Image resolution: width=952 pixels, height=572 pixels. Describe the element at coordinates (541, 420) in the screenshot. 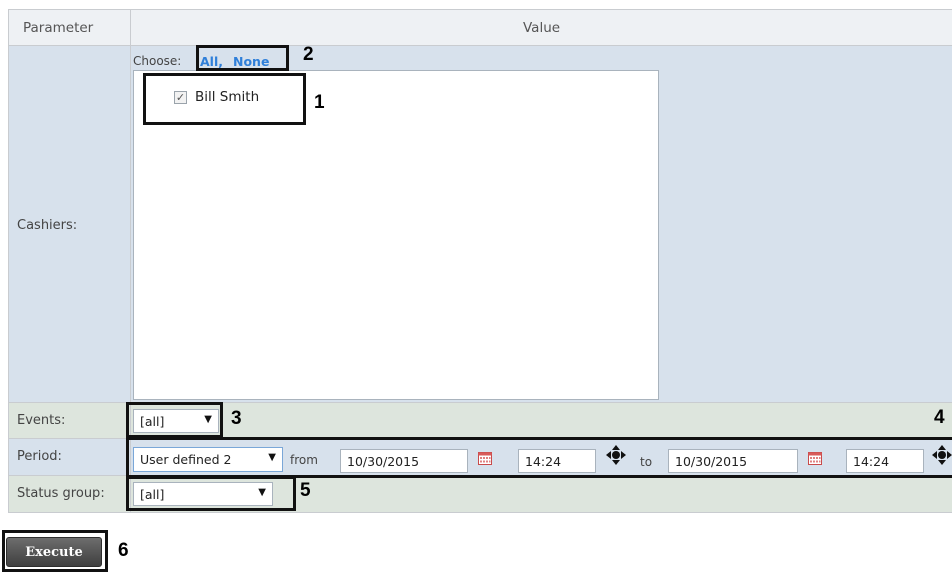

I see `events-value-cell` at that location.